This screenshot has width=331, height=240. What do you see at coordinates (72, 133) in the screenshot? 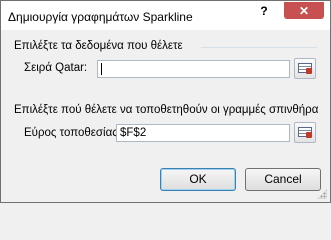
I see `location-range-label: Εύρος τοποθεσίας:` at bounding box center [72, 133].